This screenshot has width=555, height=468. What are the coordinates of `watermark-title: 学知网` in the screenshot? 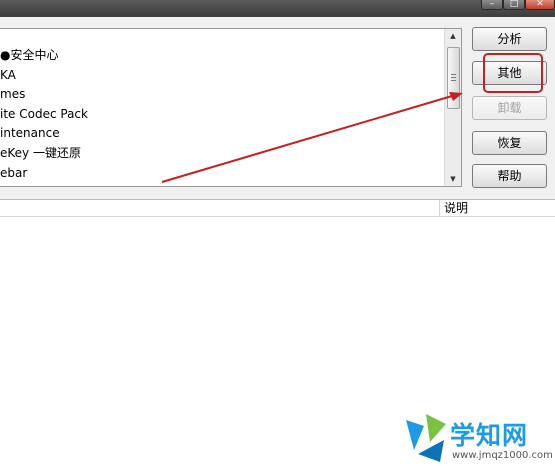 It's located at (489, 435).